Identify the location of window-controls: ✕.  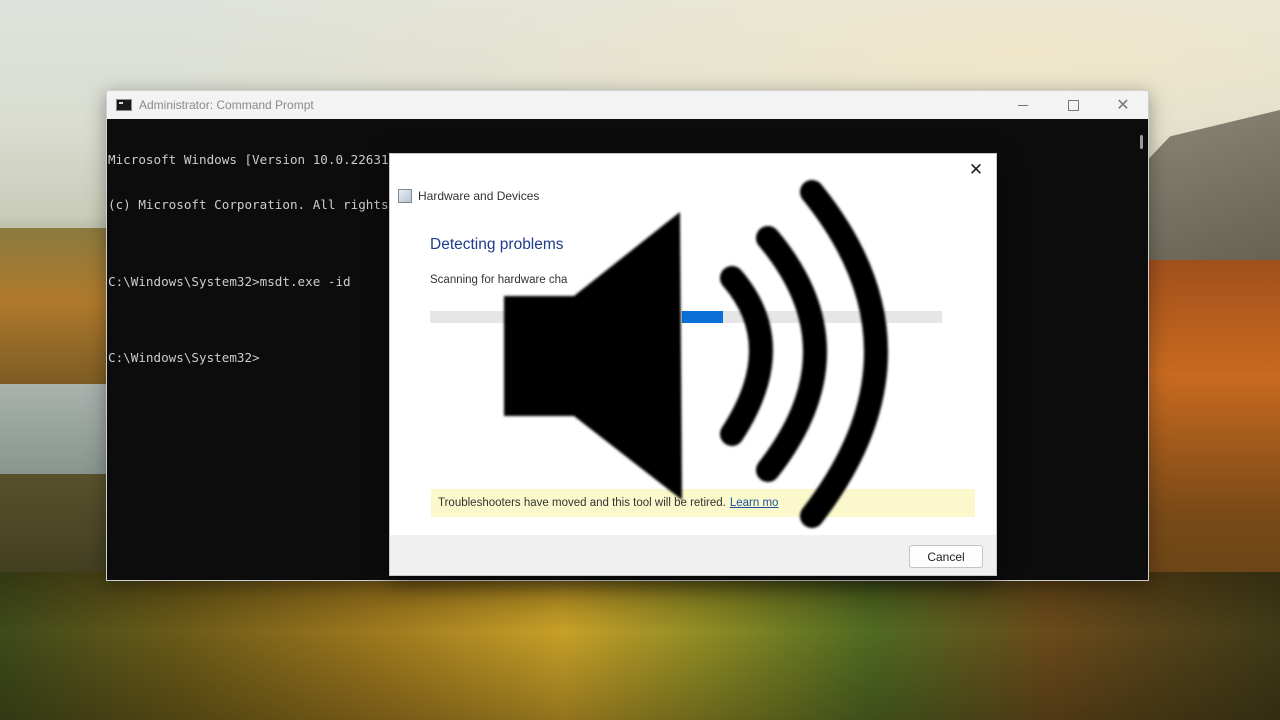
(1073, 105).